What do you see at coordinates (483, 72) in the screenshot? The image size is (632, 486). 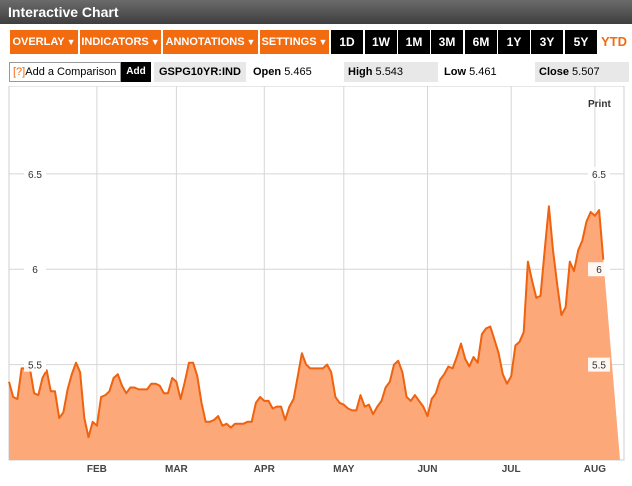 I see `low-value: 5.461` at bounding box center [483, 72].